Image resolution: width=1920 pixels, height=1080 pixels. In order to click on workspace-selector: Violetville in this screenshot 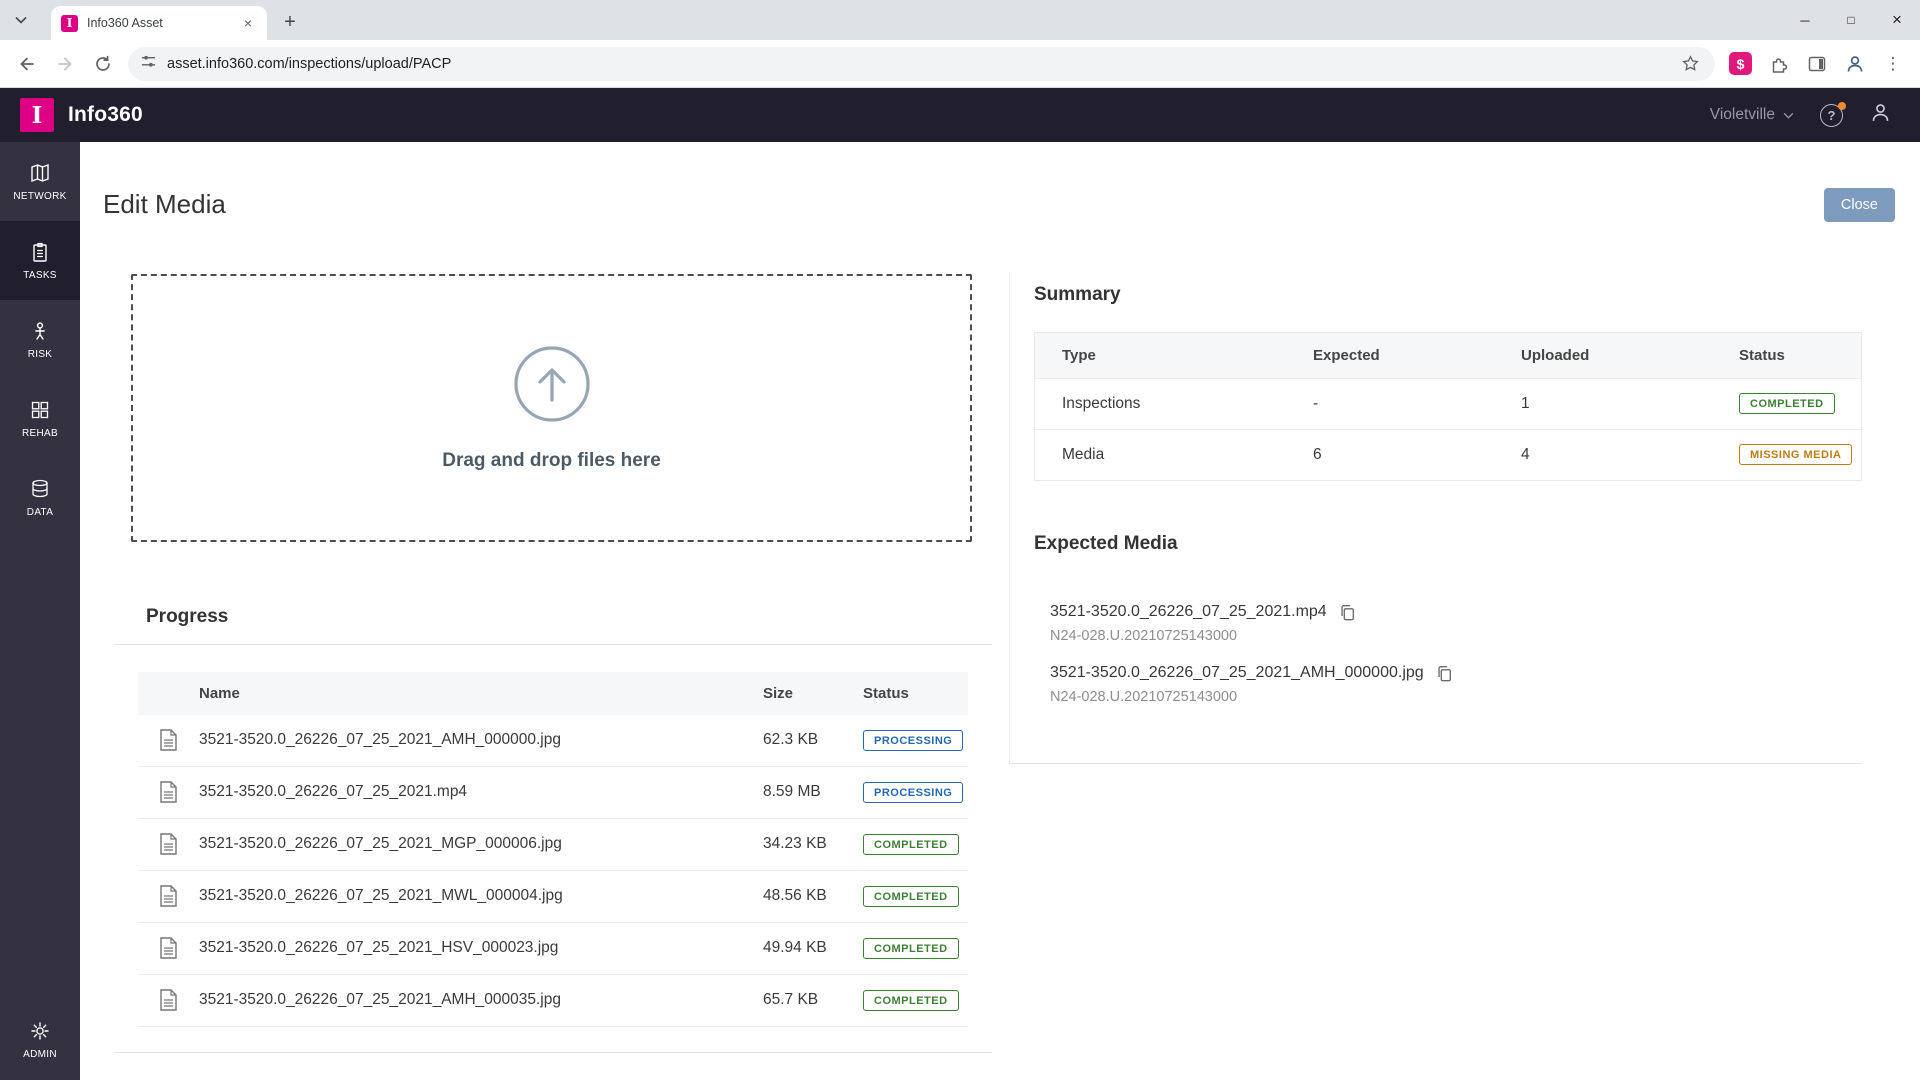, I will do `click(1752, 115)`.